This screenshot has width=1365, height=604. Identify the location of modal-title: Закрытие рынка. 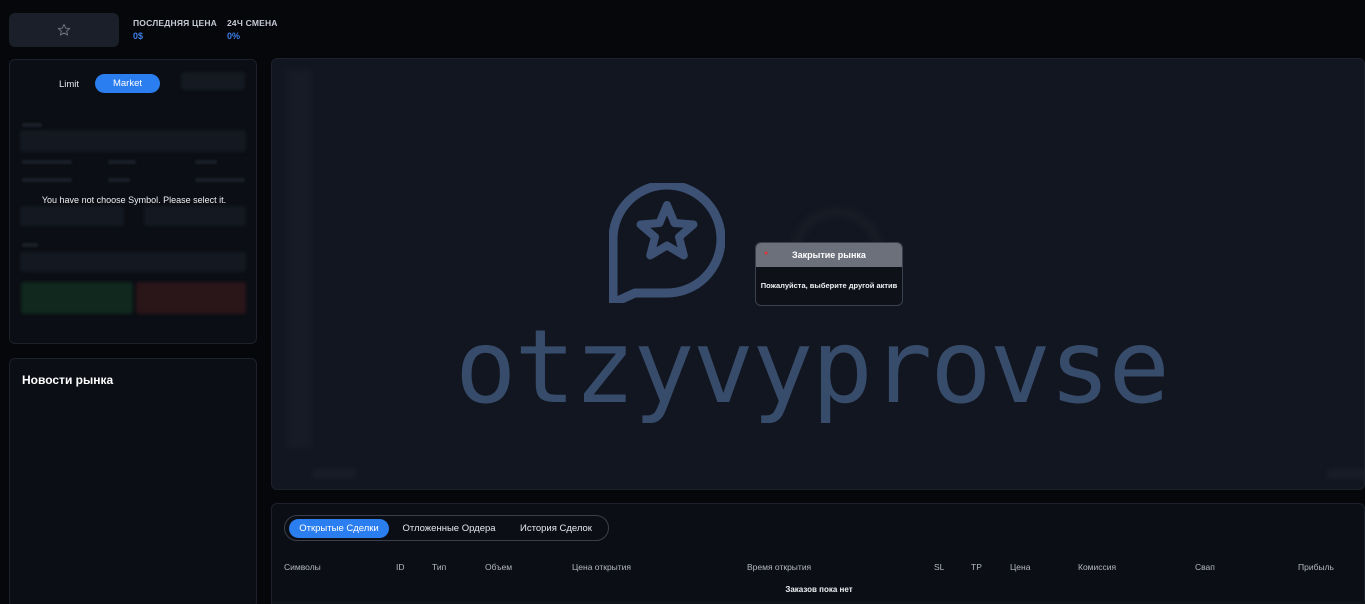
(829, 255).